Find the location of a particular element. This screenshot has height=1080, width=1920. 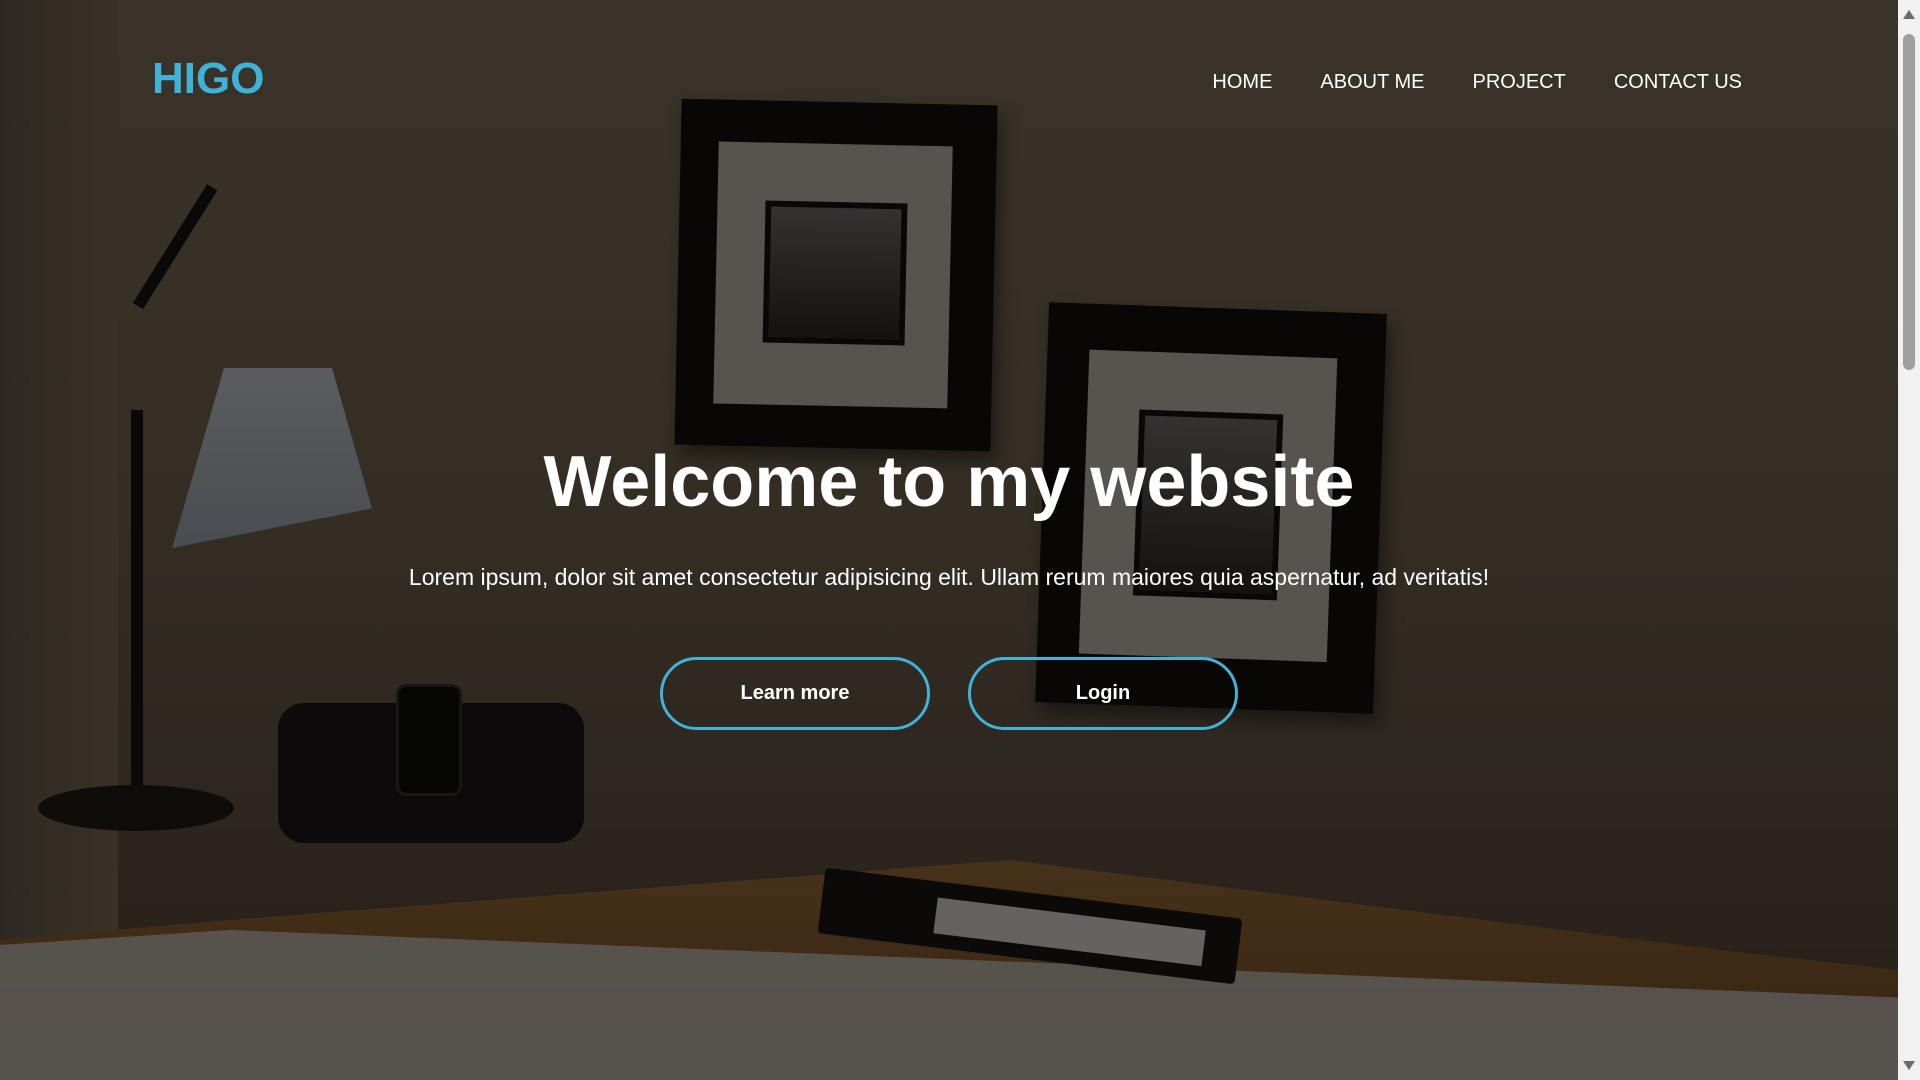

arrow-up-icon is located at coordinates (1909, 14).